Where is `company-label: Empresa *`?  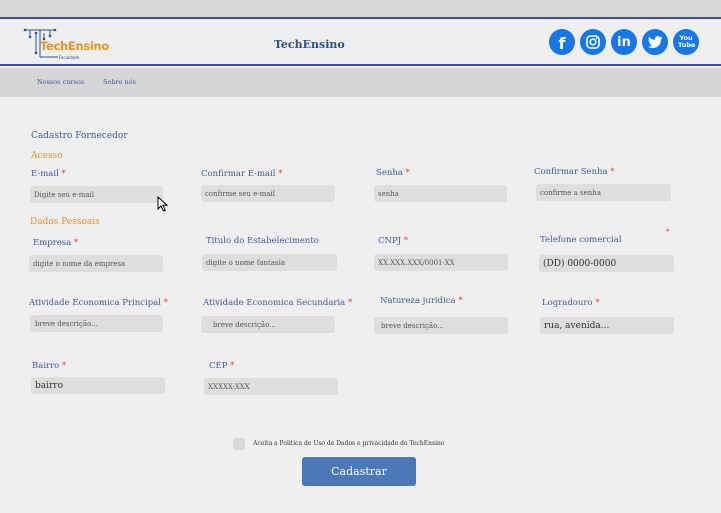
company-label: Empresa * is located at coordinates (56, 243).